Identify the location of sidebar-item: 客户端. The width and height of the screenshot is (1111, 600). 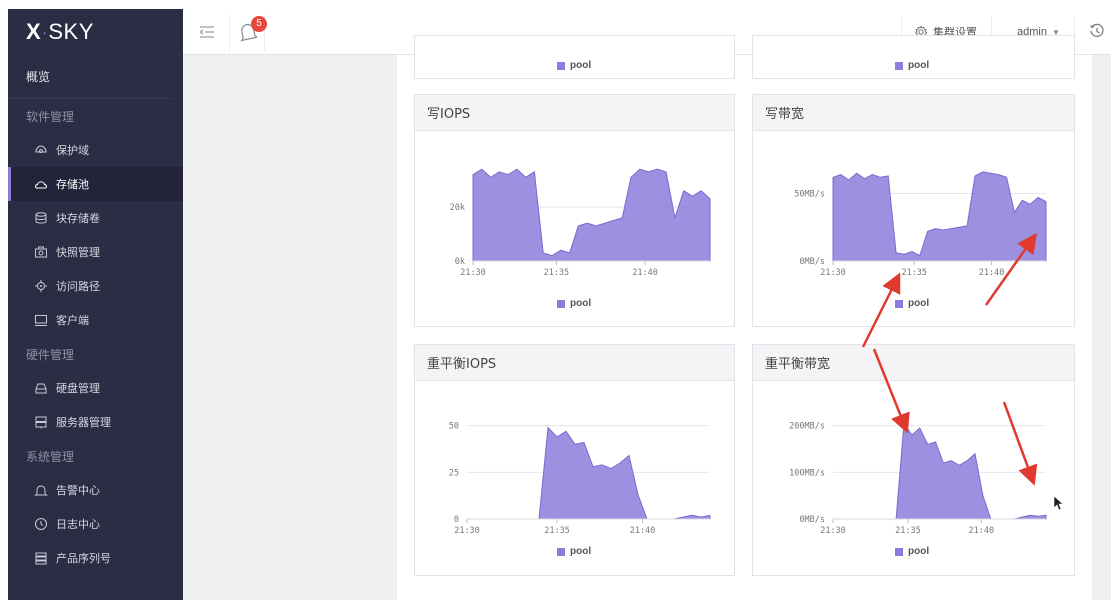
(95, 320).